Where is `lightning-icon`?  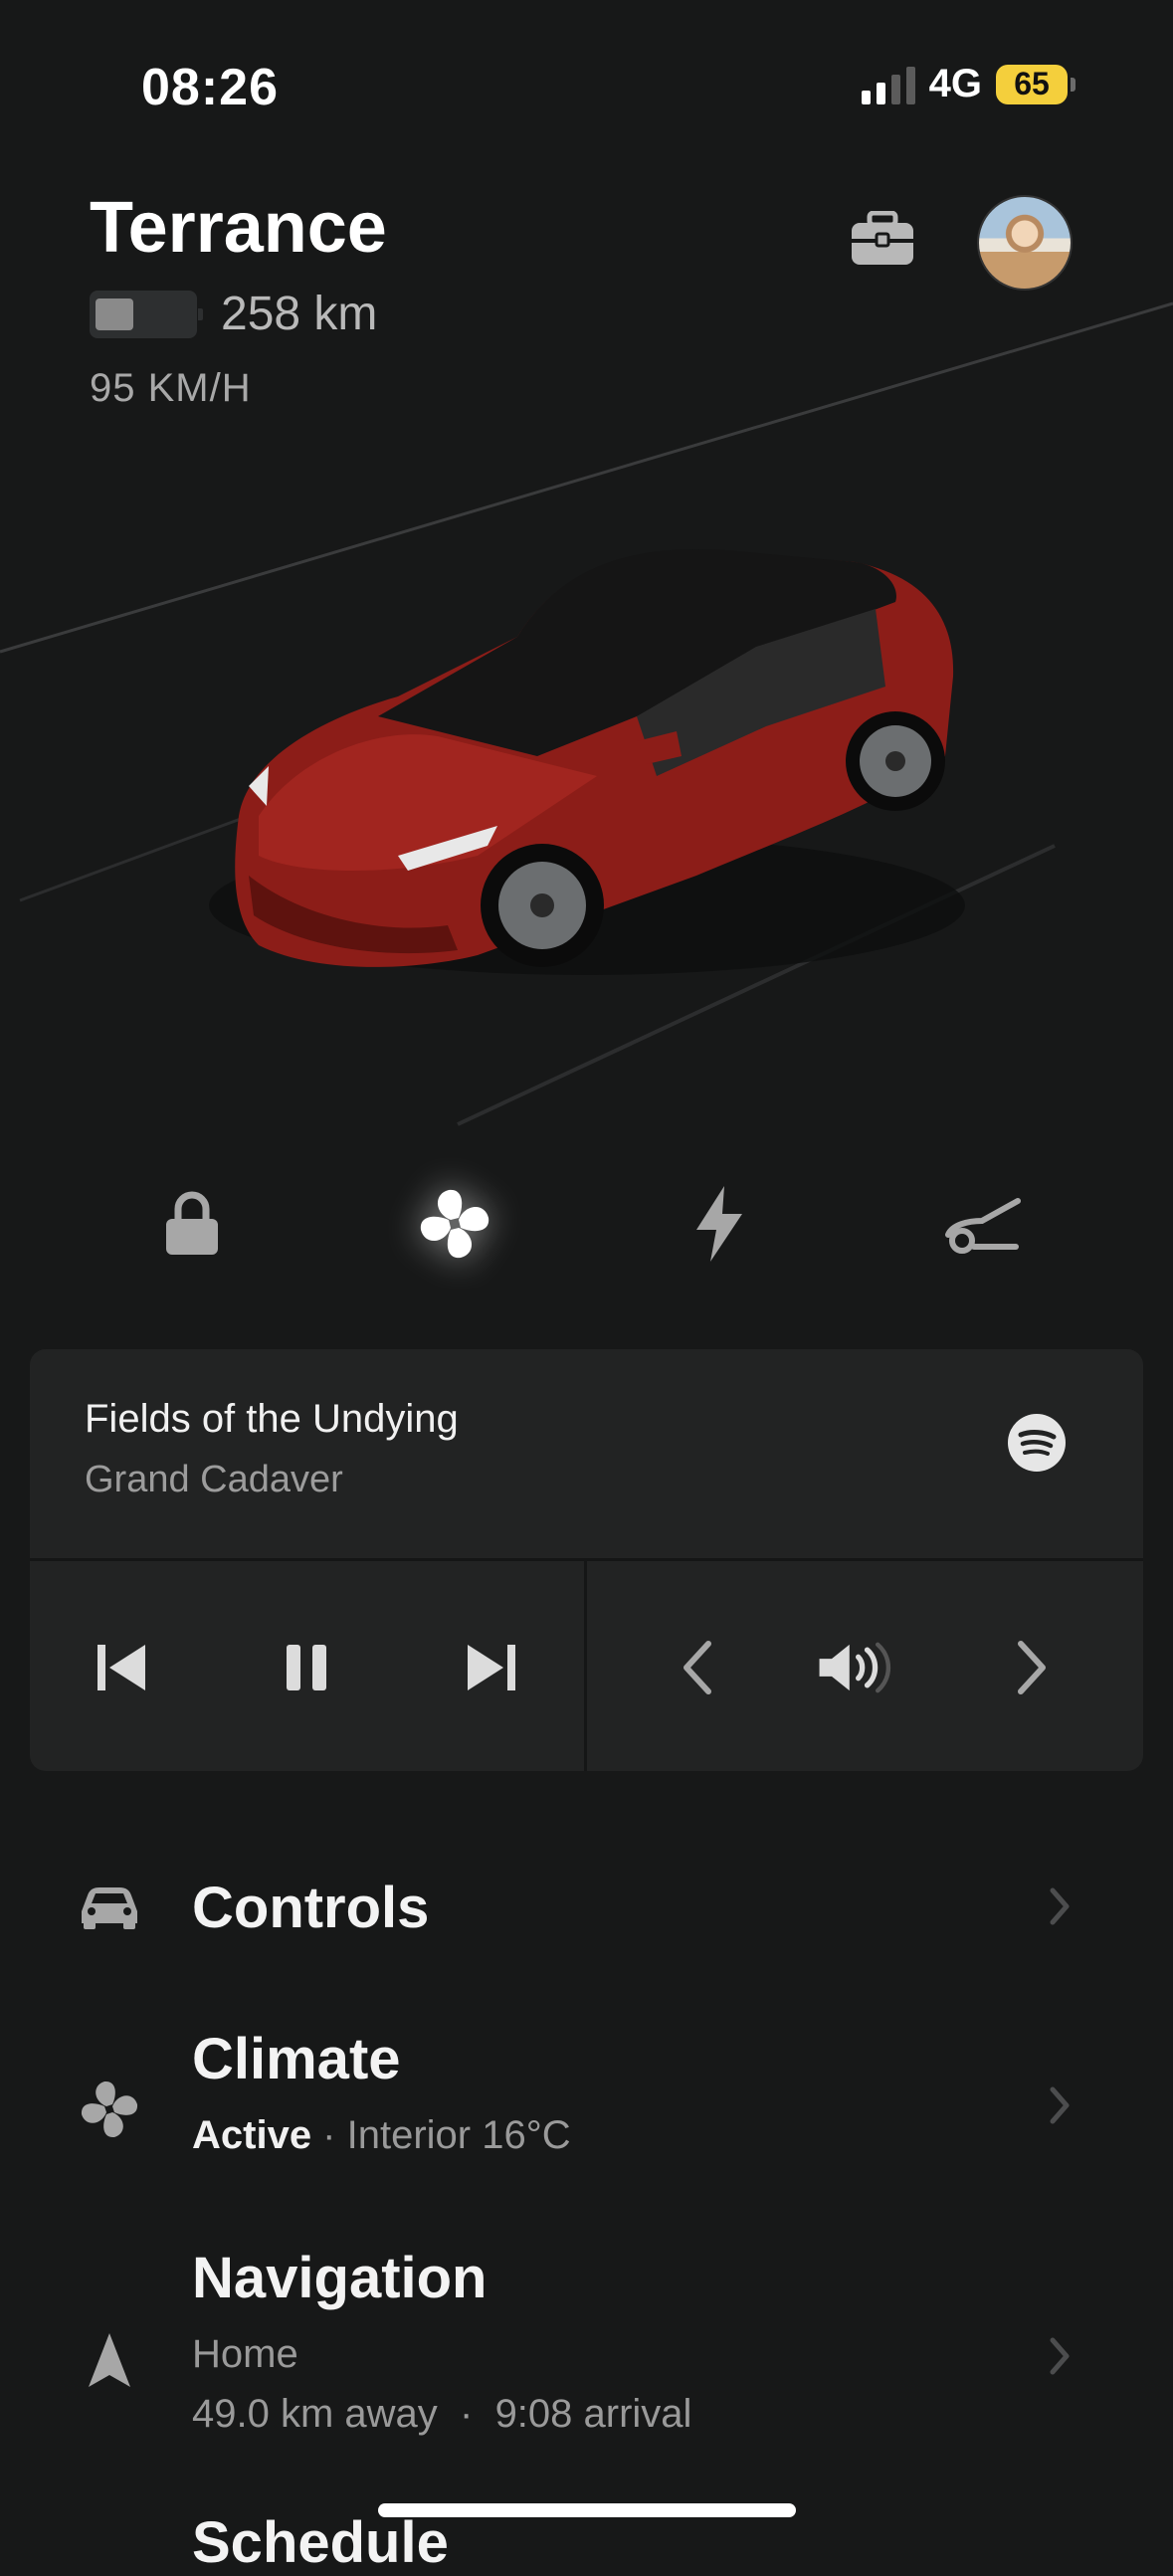 lightning-icon is located at coordinates (719, 1224).